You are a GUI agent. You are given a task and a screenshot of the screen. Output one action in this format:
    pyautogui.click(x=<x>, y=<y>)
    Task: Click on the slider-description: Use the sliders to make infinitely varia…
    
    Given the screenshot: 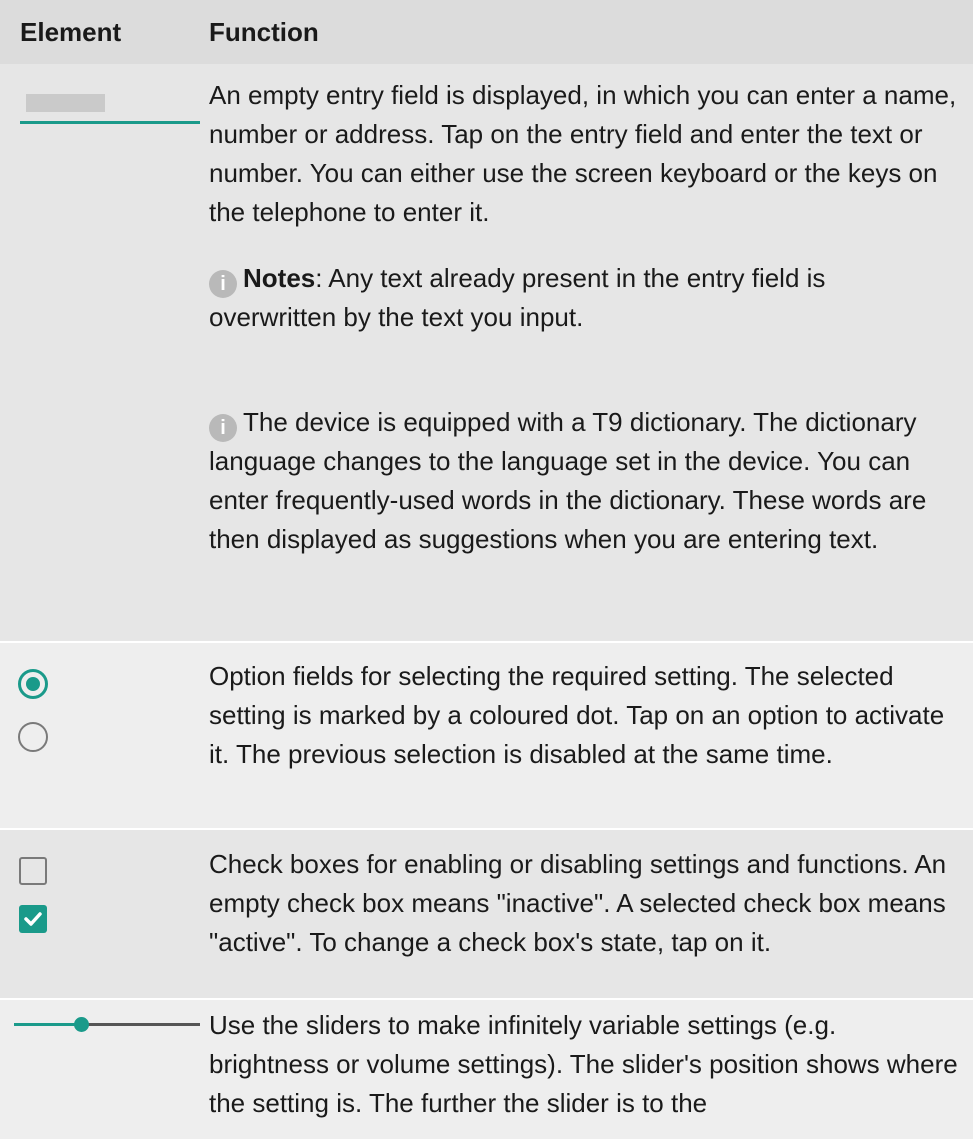 What is the action you would take?
    pyautogui.click(x=583, y=1064)
    